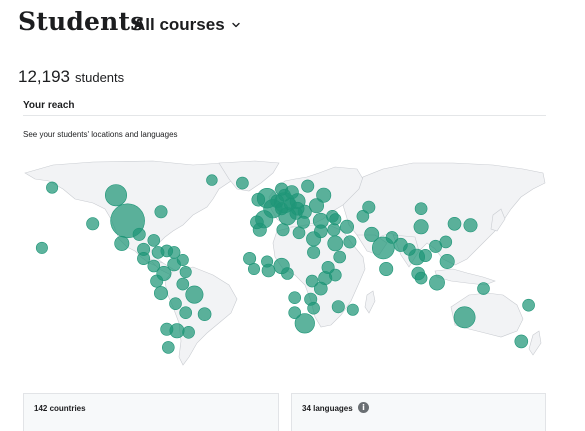  What do you see at coordinates (535, 343) in the screenshot?
I see `landmass-new-zealand` at bounding box center [535, 343].